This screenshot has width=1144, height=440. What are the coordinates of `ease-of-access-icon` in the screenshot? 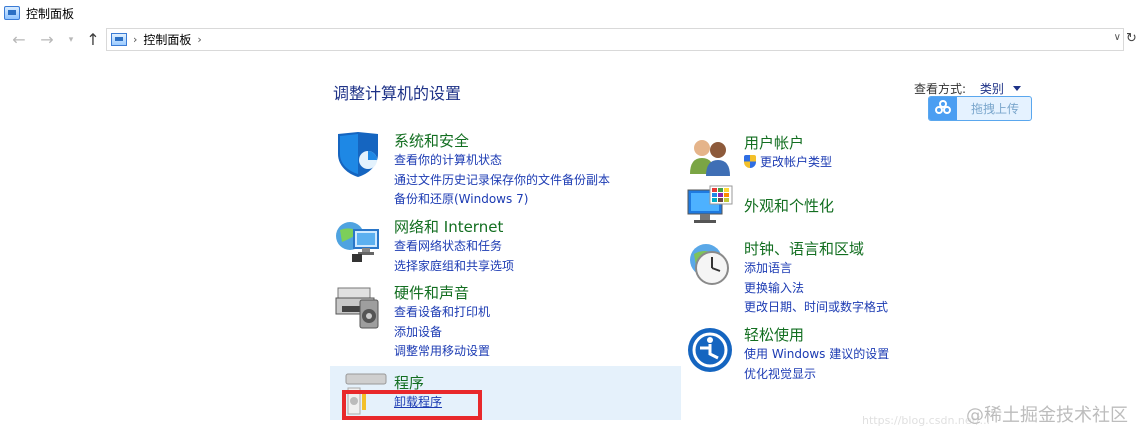 It's located at (710, 350).